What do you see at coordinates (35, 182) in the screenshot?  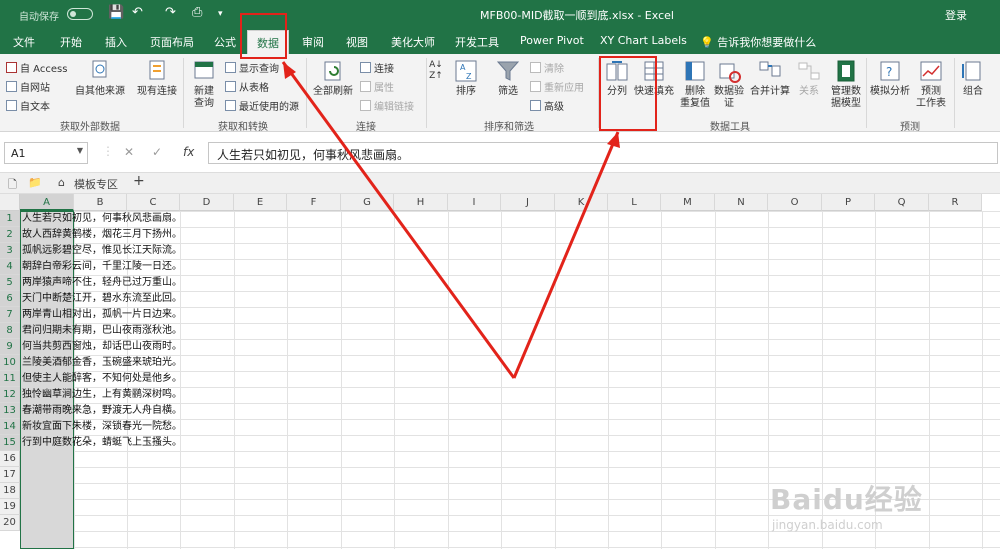 I see `open-folder-icon: 📁` at bounding box center [35, 182].